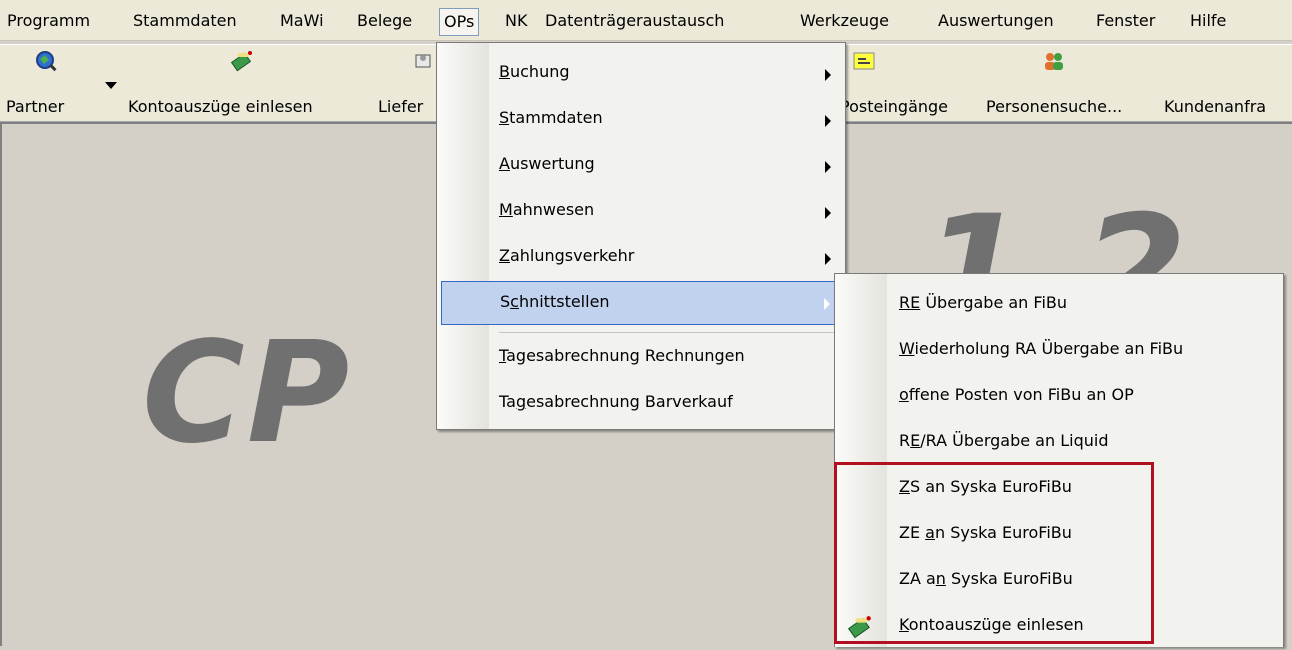 The width and height of the screenshot is (1292, 650). I want to click on liefer-button: Liefer, so click(406, 83).